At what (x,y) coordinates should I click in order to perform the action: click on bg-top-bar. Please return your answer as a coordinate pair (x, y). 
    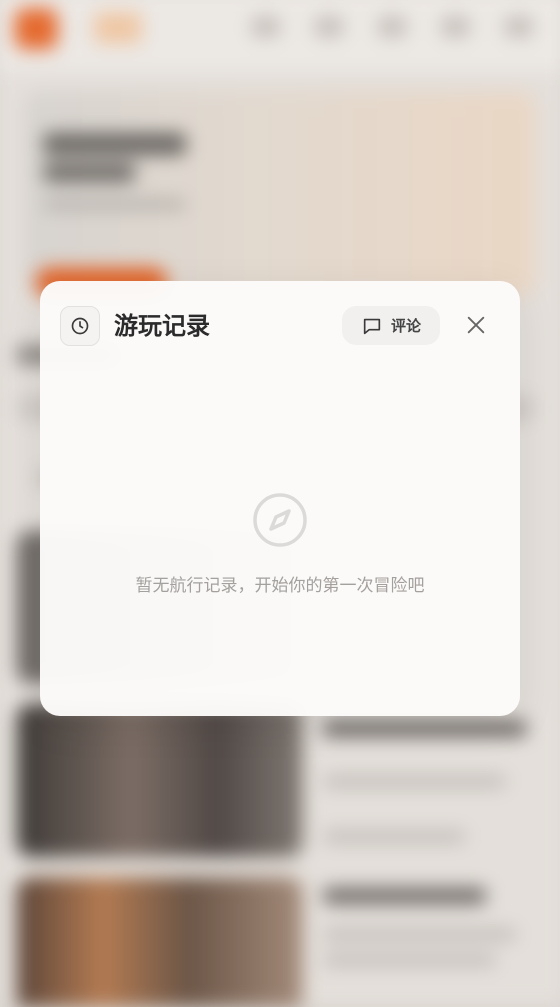
    Looking at the image, I should click on (280, 36).